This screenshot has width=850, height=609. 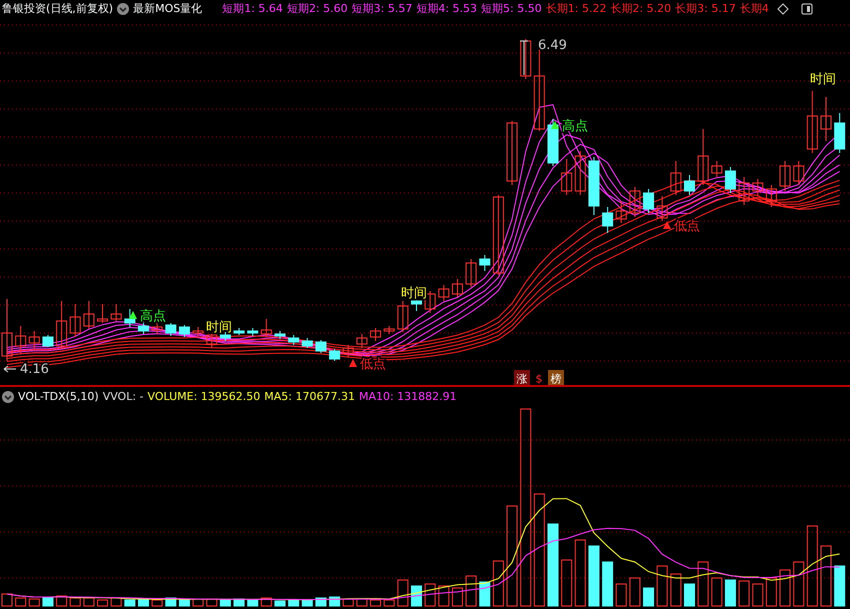 I want to click on indicator-reading: 长期1: 5.22, so click(x=576, y=9).